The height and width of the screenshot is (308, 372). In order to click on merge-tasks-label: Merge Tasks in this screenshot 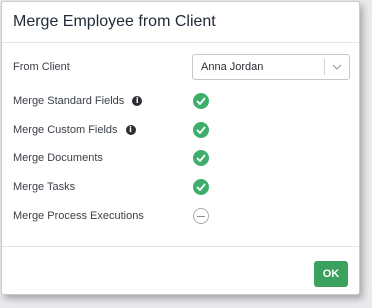, I will do `click(44, 187)`.